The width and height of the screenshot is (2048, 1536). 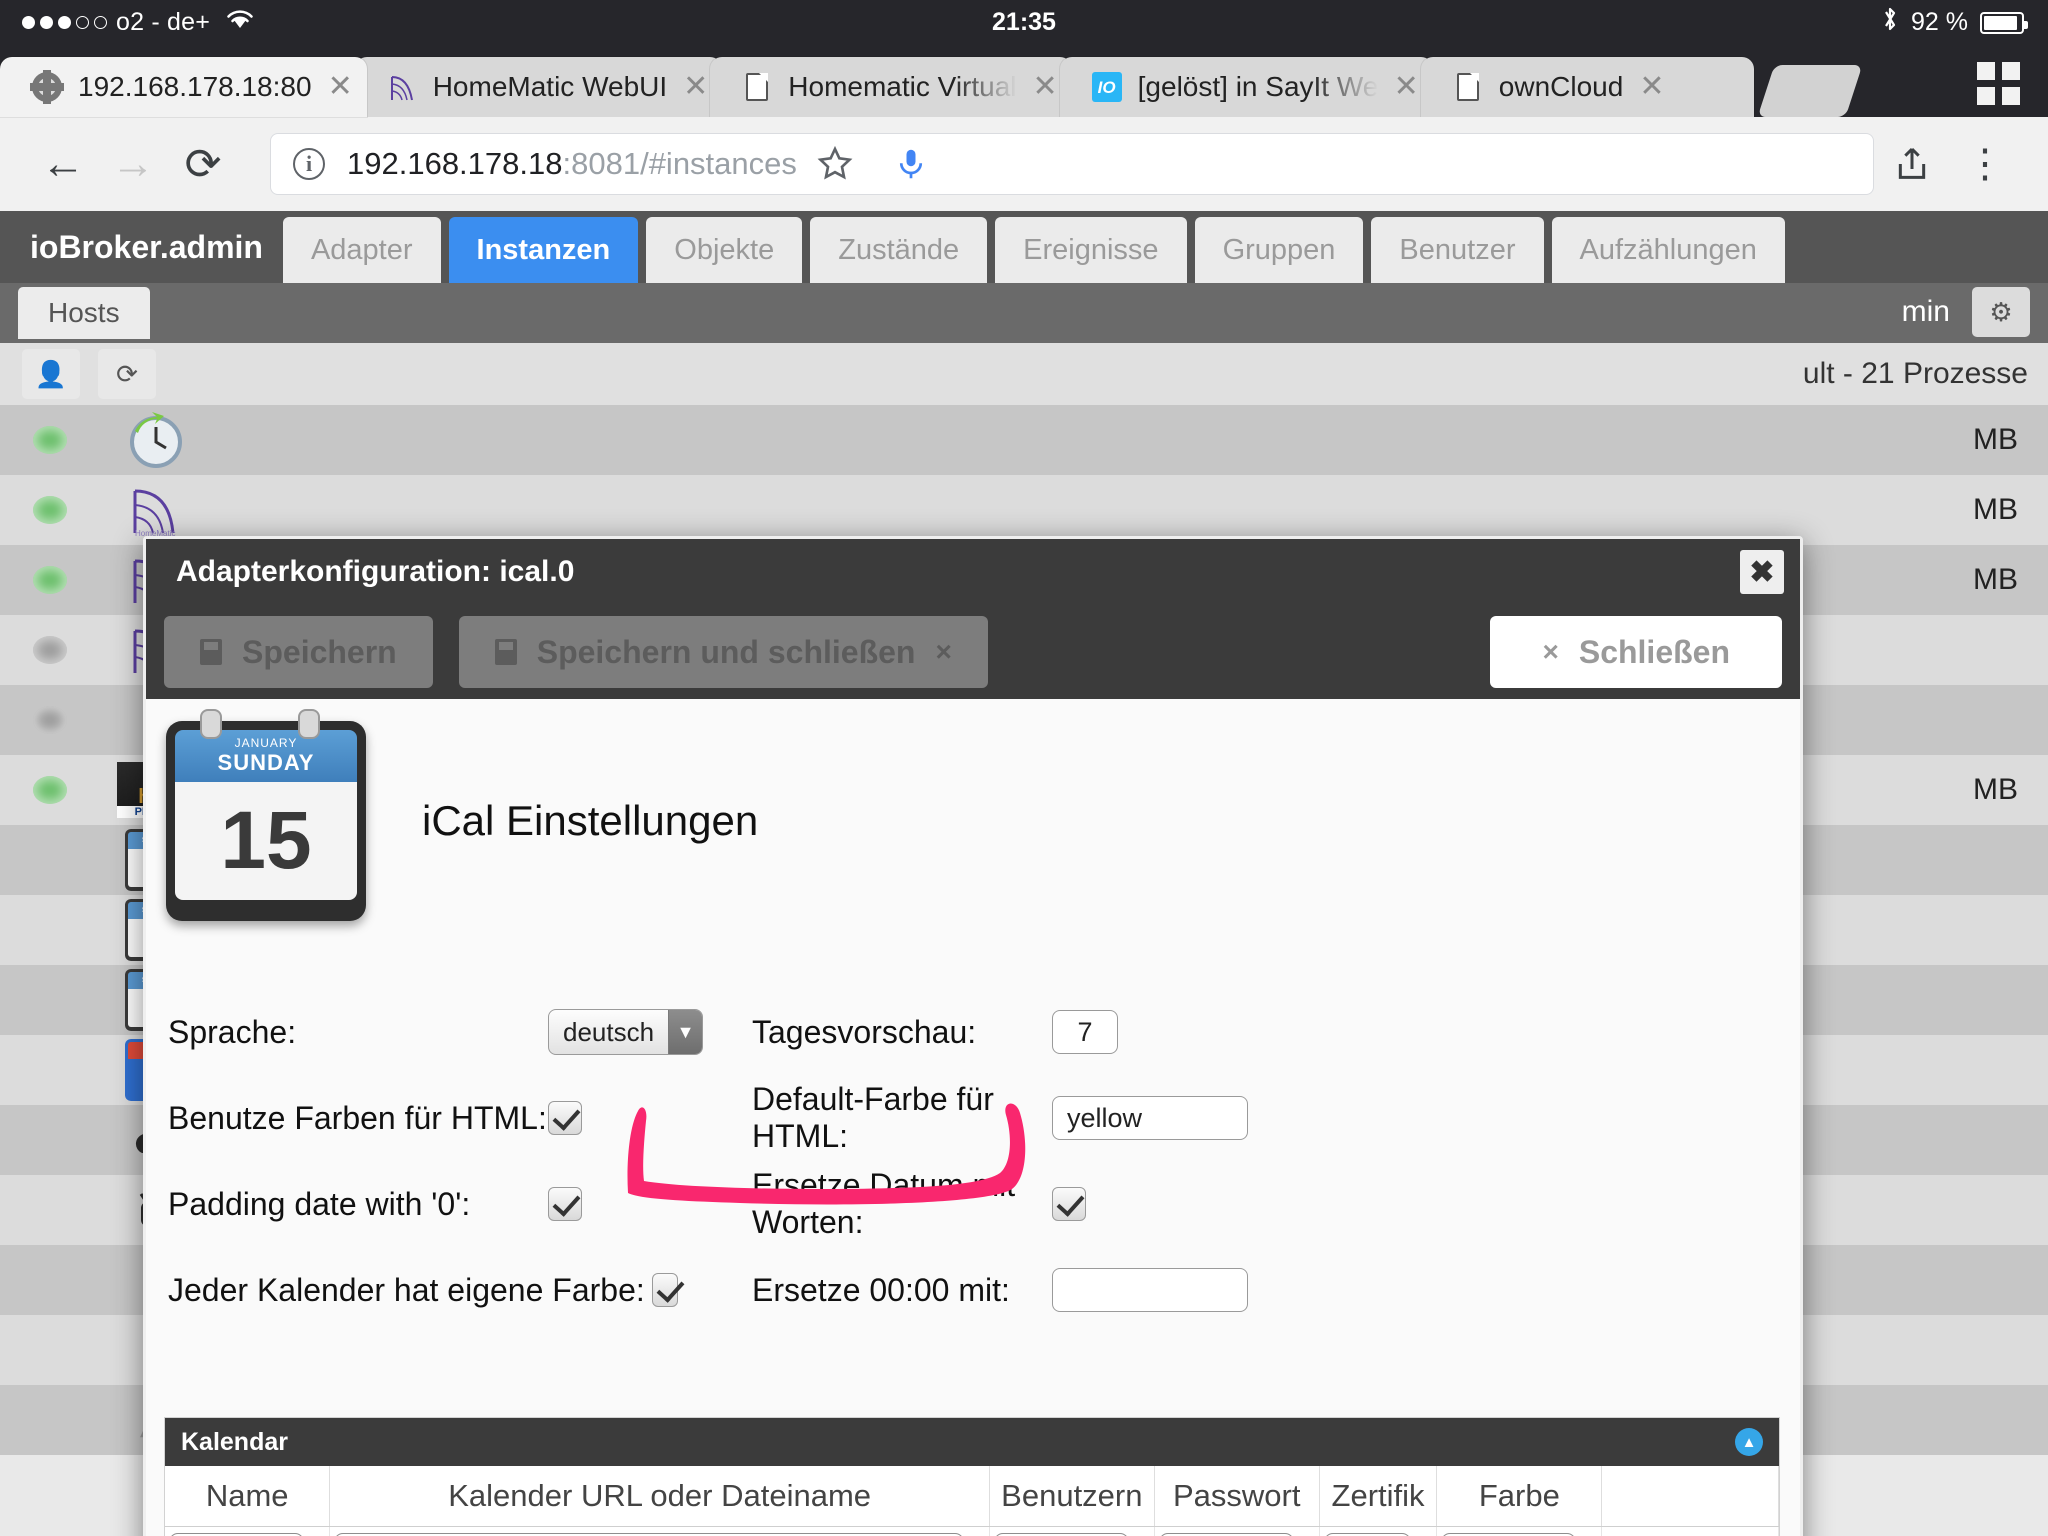 I want to click on save-button-label: Speichern, so click(x=319, y=651).